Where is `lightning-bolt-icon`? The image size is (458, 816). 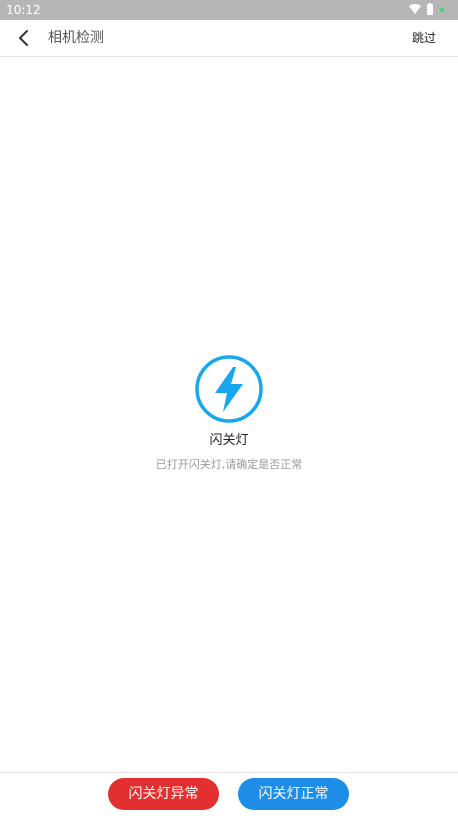 lightning-bolt-icon is located at coordinates (229, 389).